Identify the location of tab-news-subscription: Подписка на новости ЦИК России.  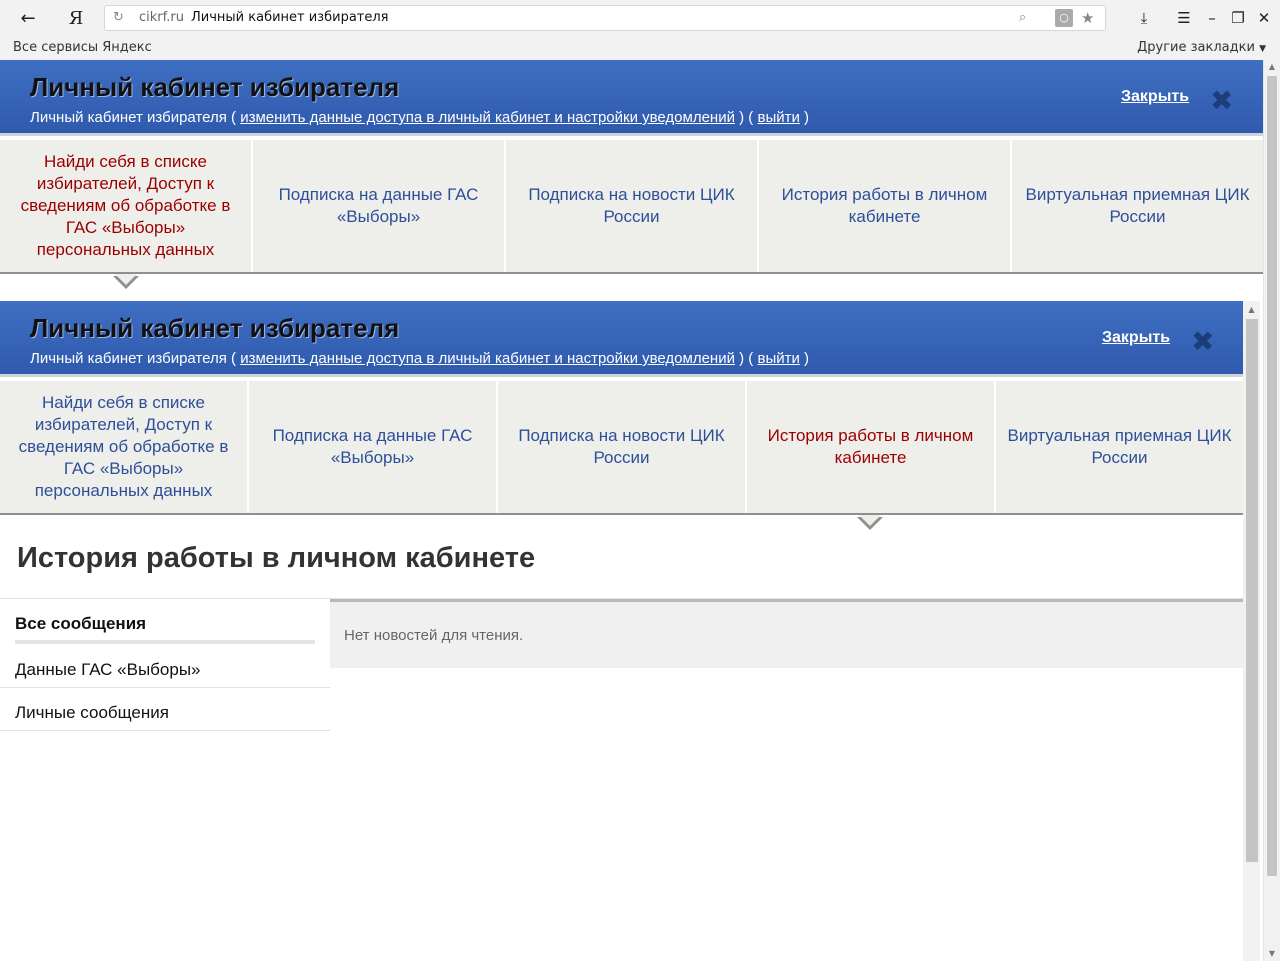
(632, 206).